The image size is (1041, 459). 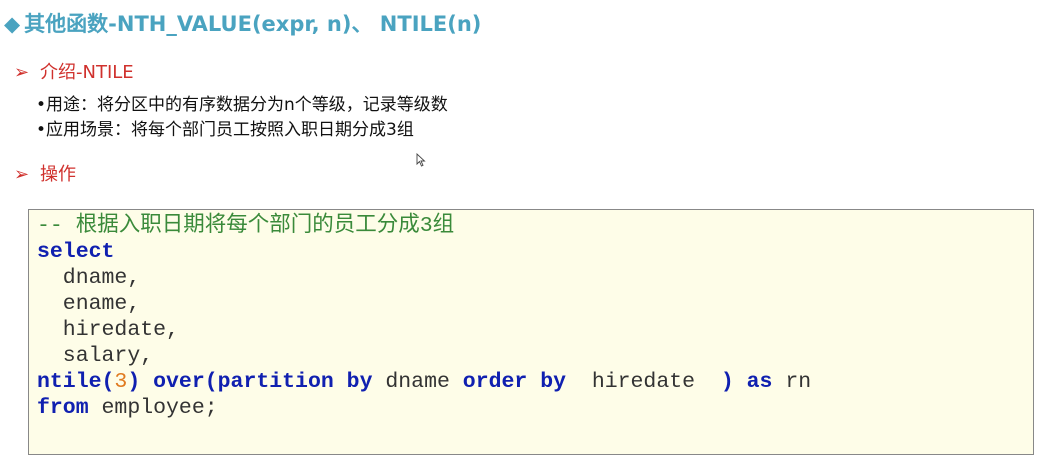 I want to click on code-line: ename,, so click(x=535, y=304).